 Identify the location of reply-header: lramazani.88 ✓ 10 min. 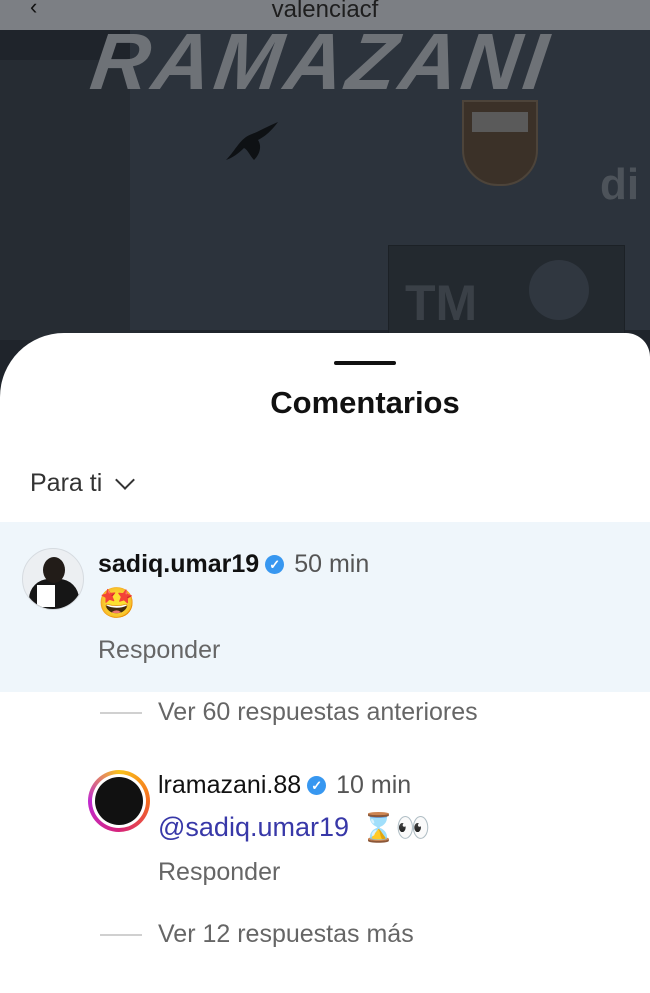
(284, 785).